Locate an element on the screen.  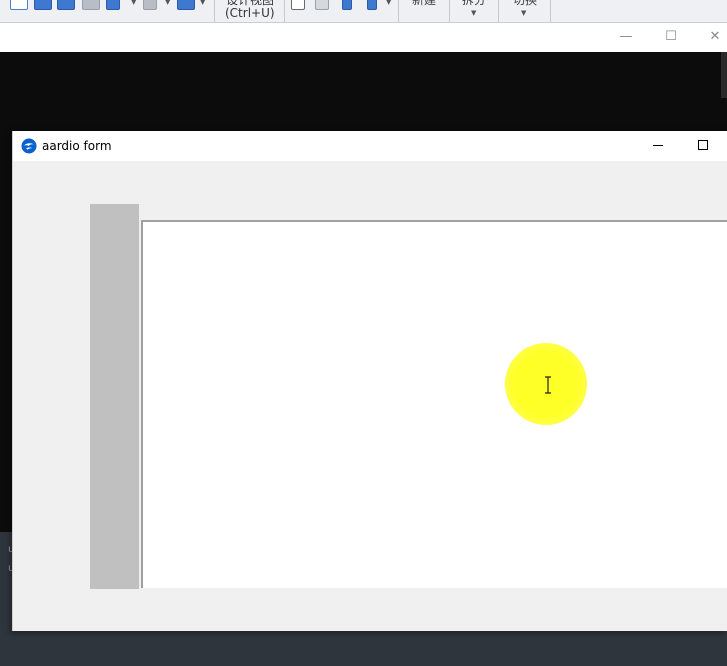
minimize-icon is located at coordinates (658, 145).